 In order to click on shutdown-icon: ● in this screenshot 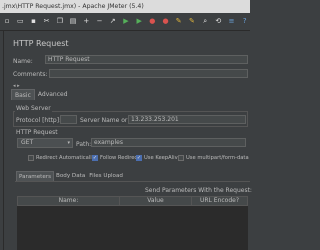, I will do `click(165, 21)`.